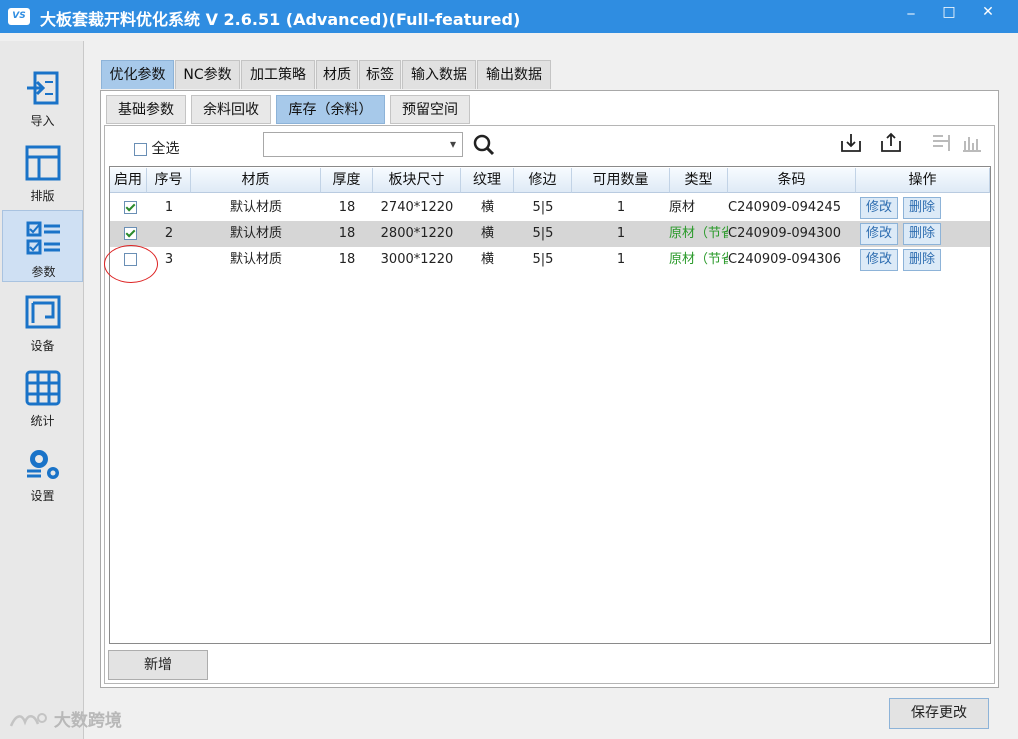  Describe the element at coordinates (131, 264) in the screenshot. I see `annotation-circle` at that location.